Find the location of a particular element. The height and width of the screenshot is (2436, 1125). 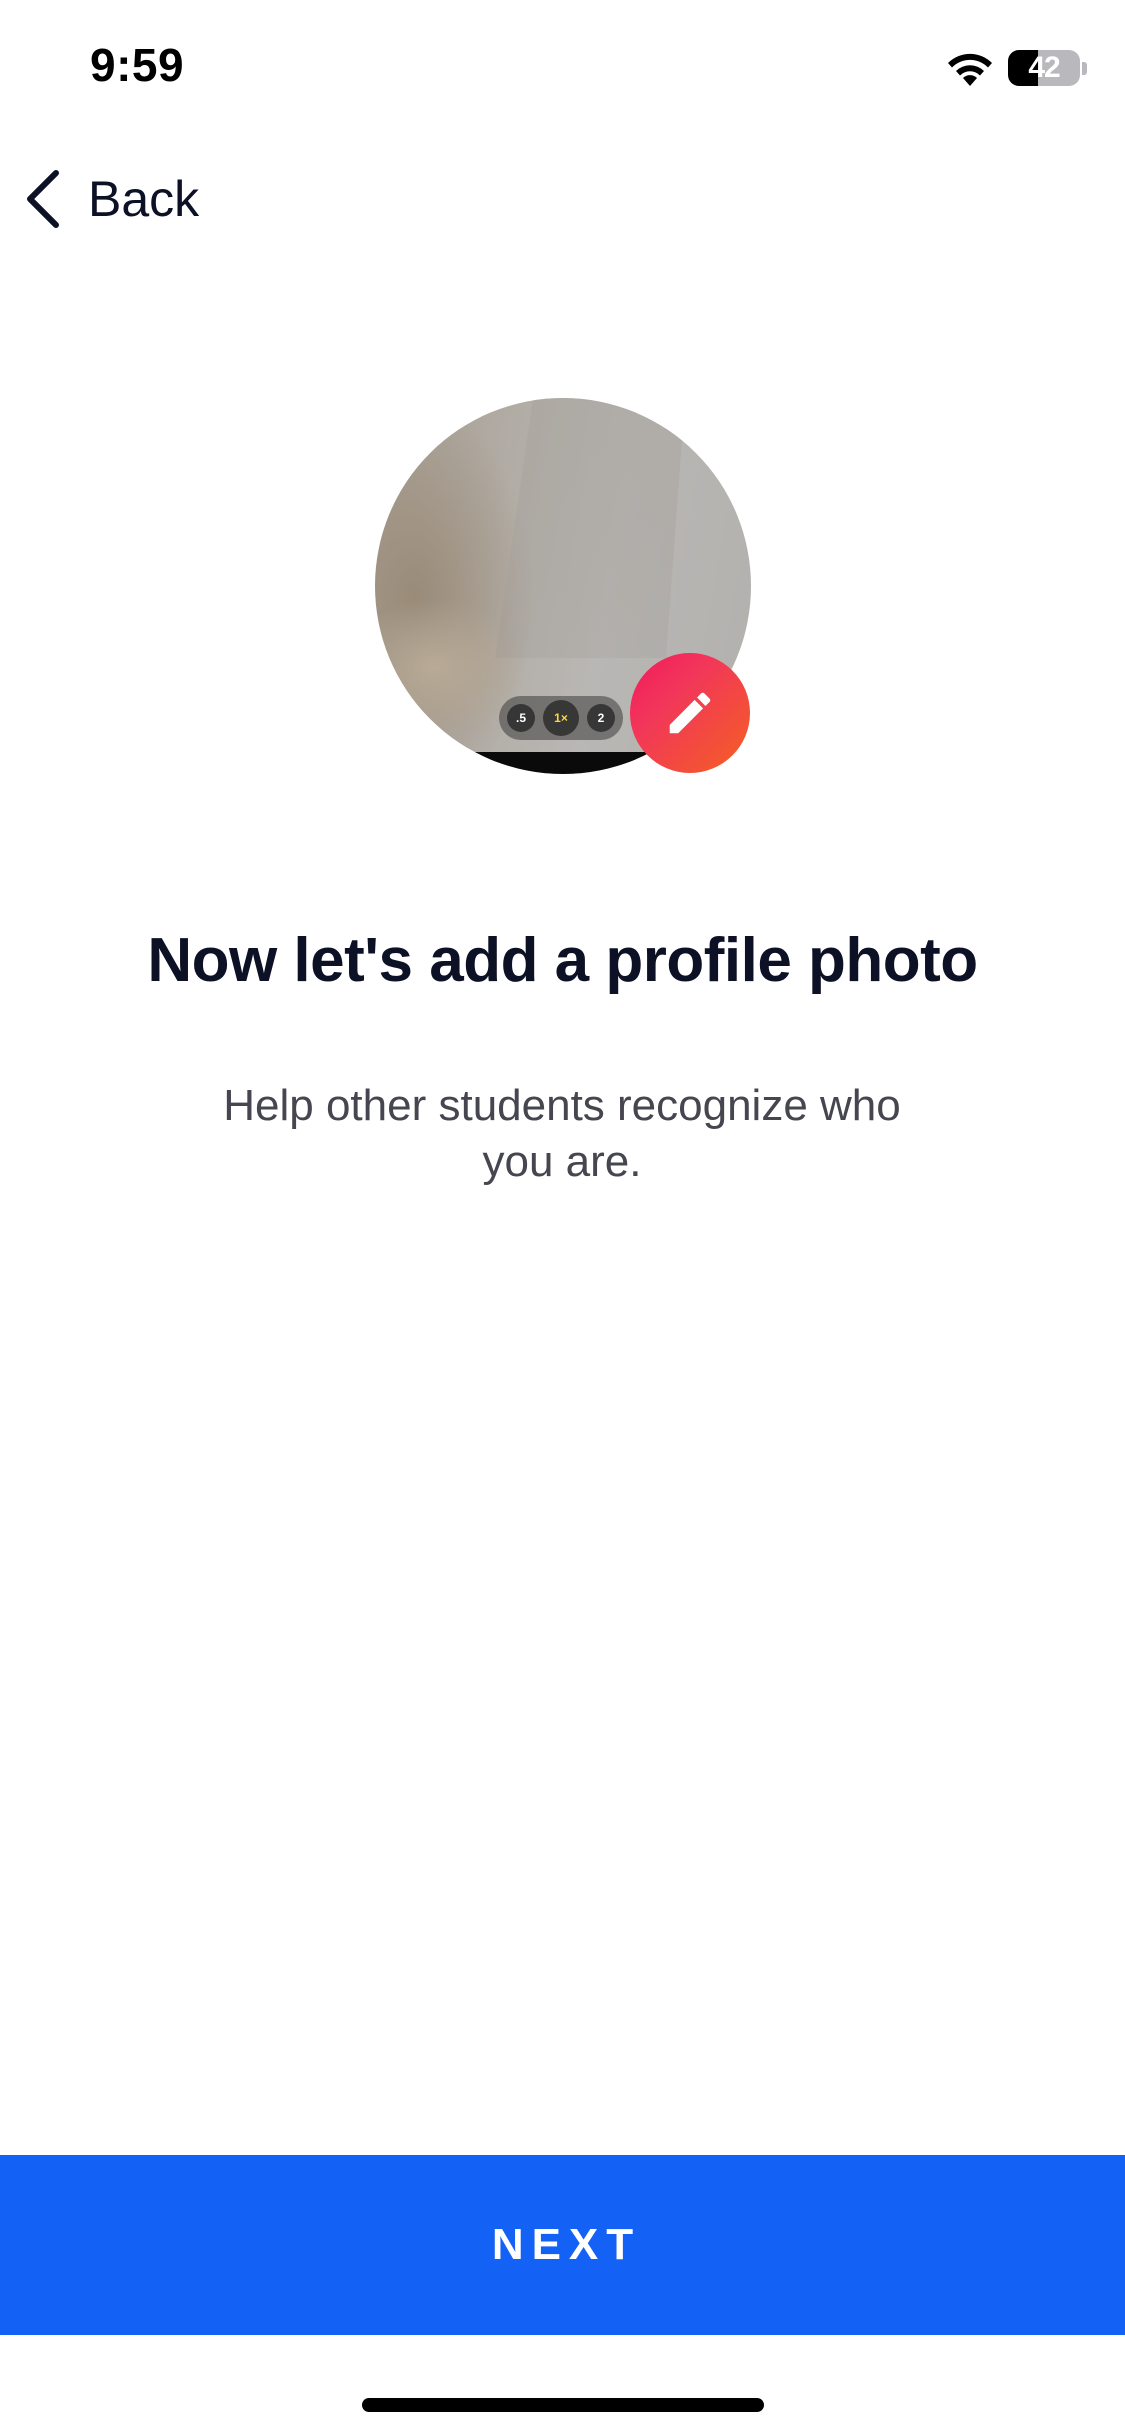

pencil-icon is located at coordinates (690, 713).